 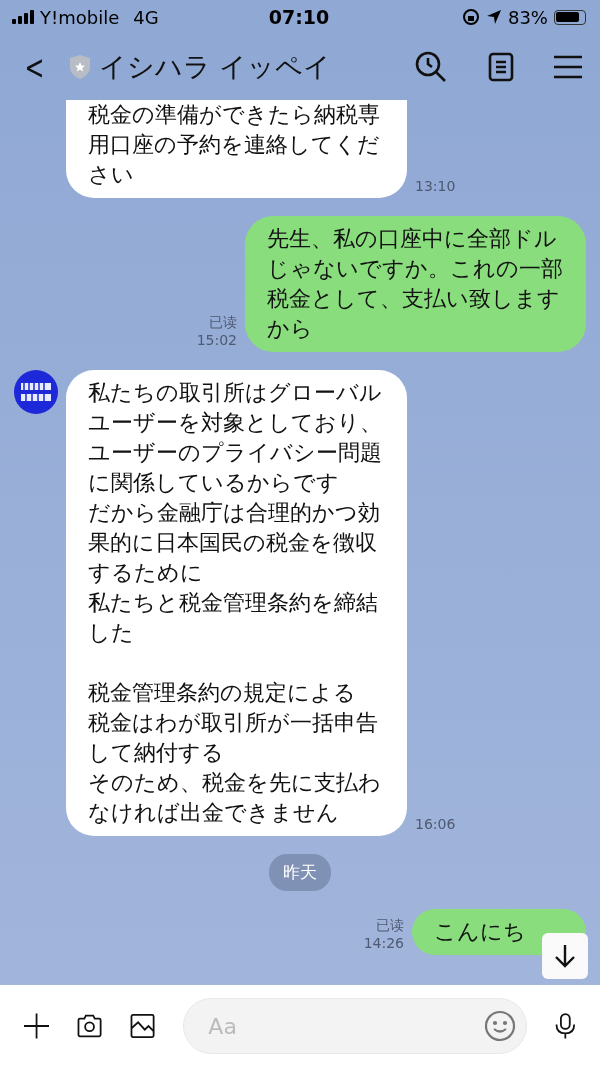 I want to click on message-text: 先生、私の口座中に全部ドルじゃないですか。これの一部税金として、支払い致しますから, so click(x=415, y=284).